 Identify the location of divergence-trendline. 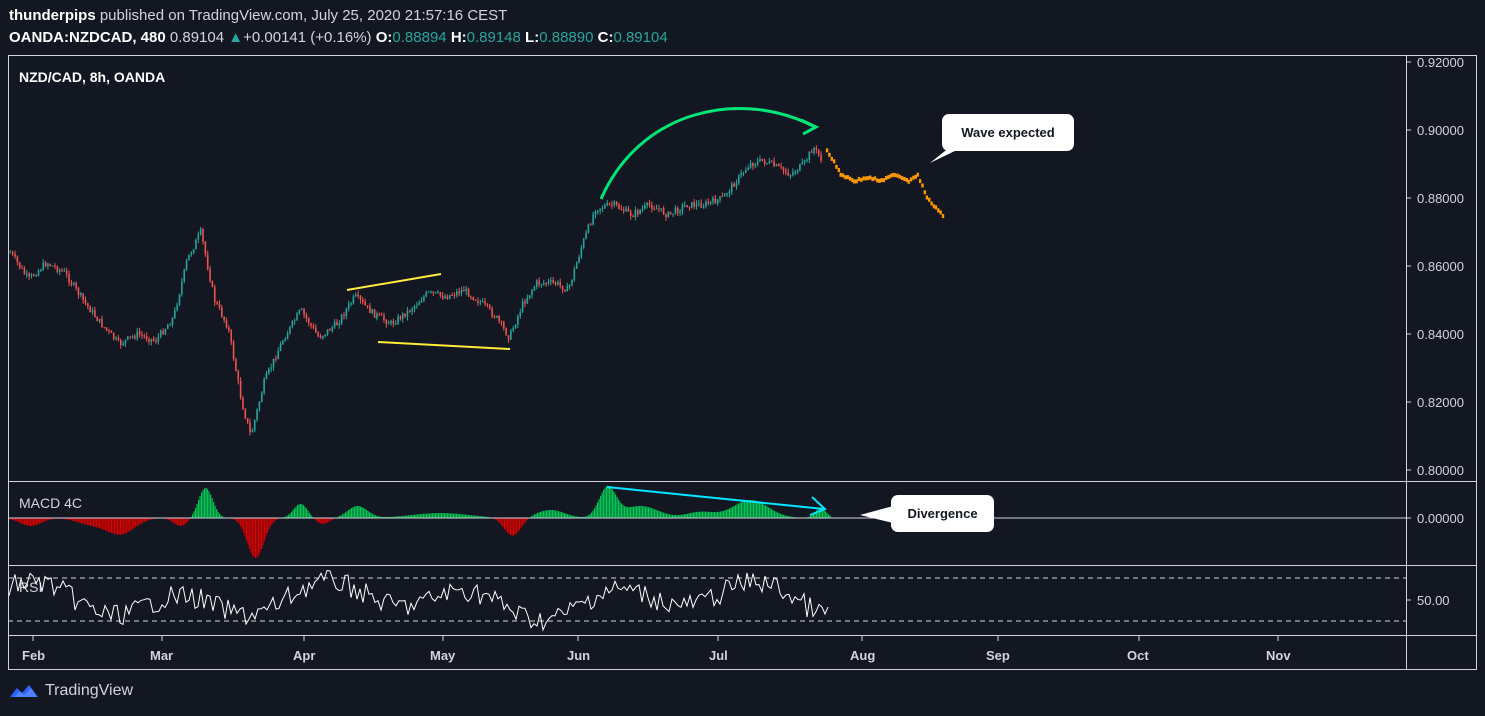
(715, 498).